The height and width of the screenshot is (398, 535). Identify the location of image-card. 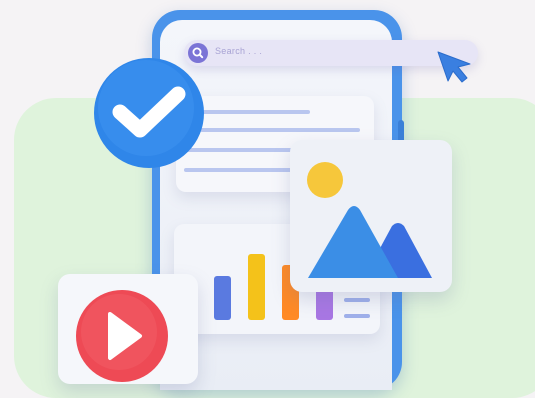
(371, 216).